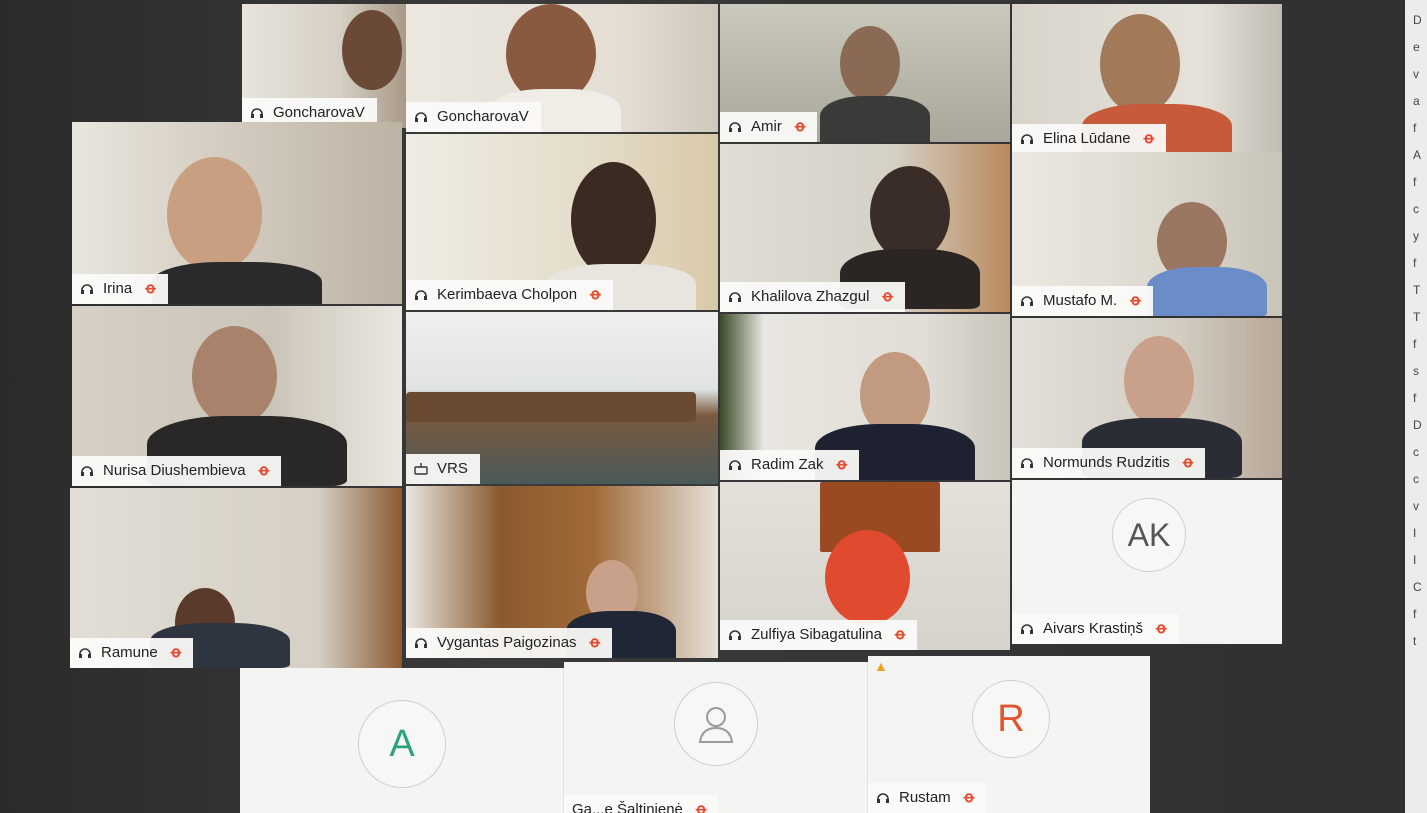 This screenshot has height=813, width=1427. Describe the element at coordinates (509, 295) in the screenshot. I see `name-tag: Kerimbaeva Cholpon ꝋ` at that location.